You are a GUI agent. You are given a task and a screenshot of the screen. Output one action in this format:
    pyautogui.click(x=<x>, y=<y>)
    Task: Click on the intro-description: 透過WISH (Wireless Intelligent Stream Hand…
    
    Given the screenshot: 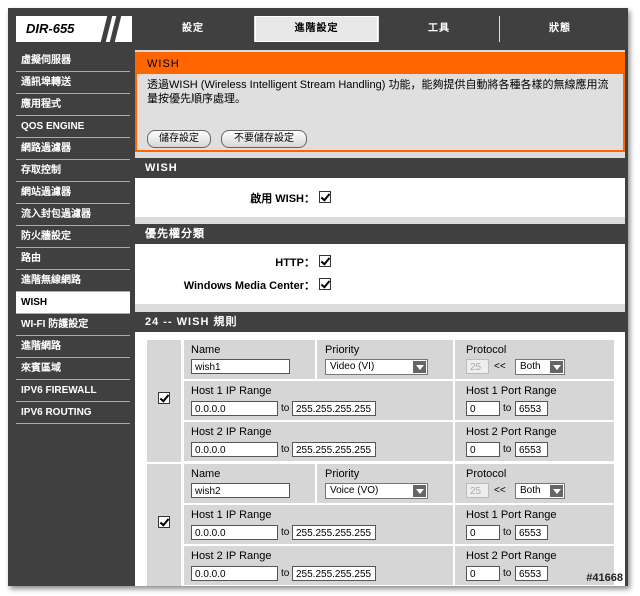 What is the action you would take?
    pyautogui.click(x=378, y=92)
    